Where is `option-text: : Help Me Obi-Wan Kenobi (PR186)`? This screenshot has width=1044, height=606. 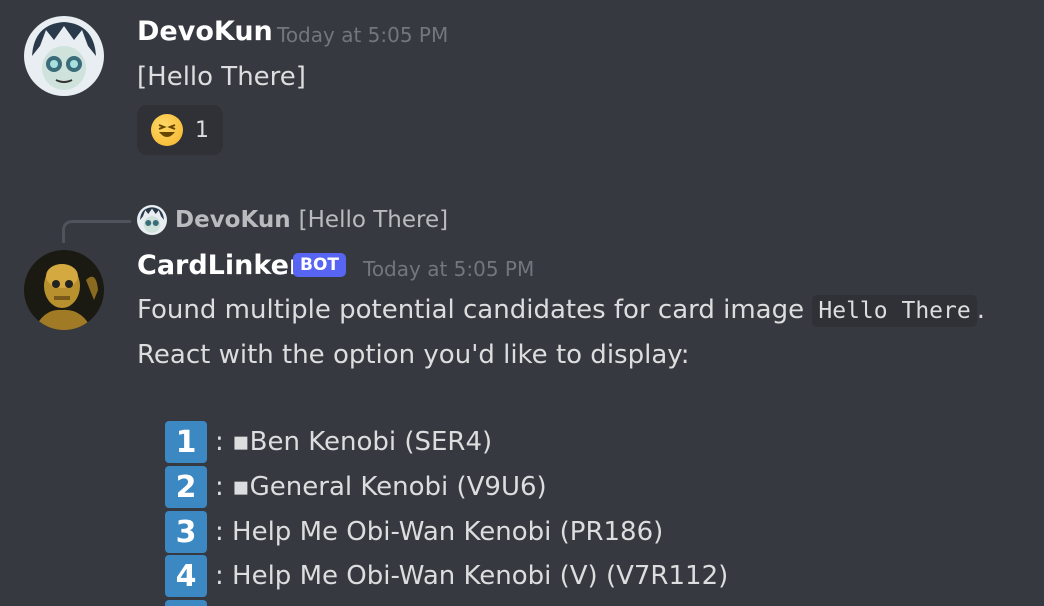 option-text: : Help Me Obi-Wan Kenobi (PR186) is located at coordinates (439, 532).